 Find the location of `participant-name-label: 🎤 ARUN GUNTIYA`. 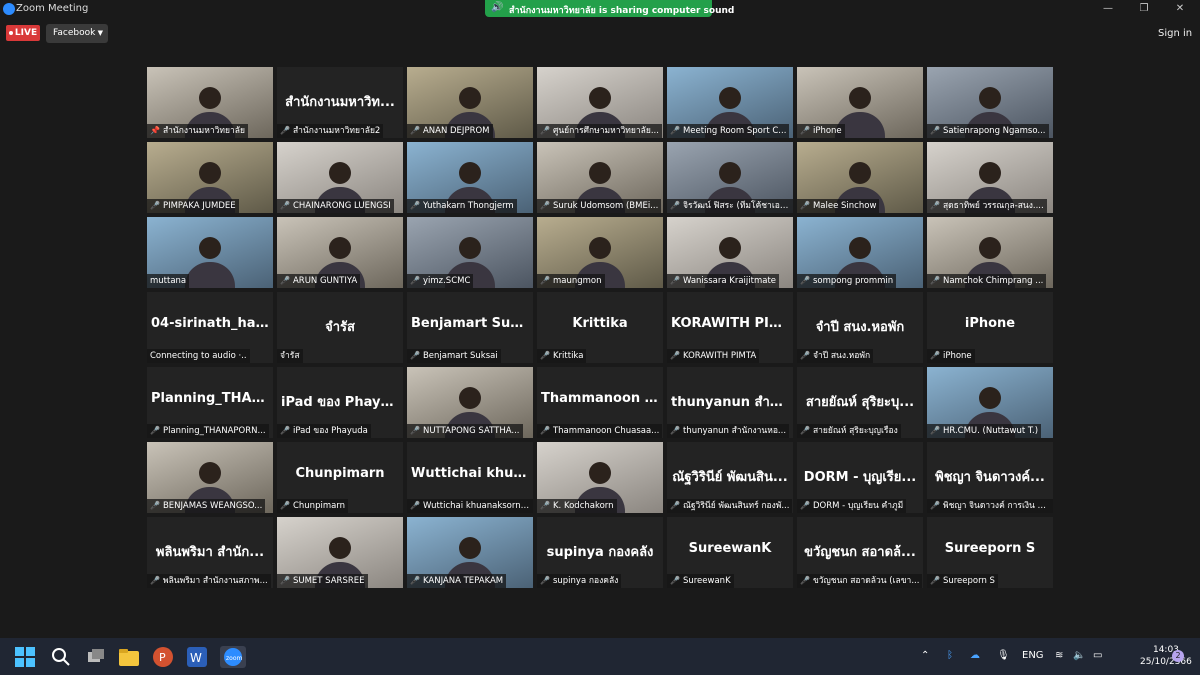

participant-name-label: 🎤 ARUN GUNTIYA is located at coordinates (319, 281).